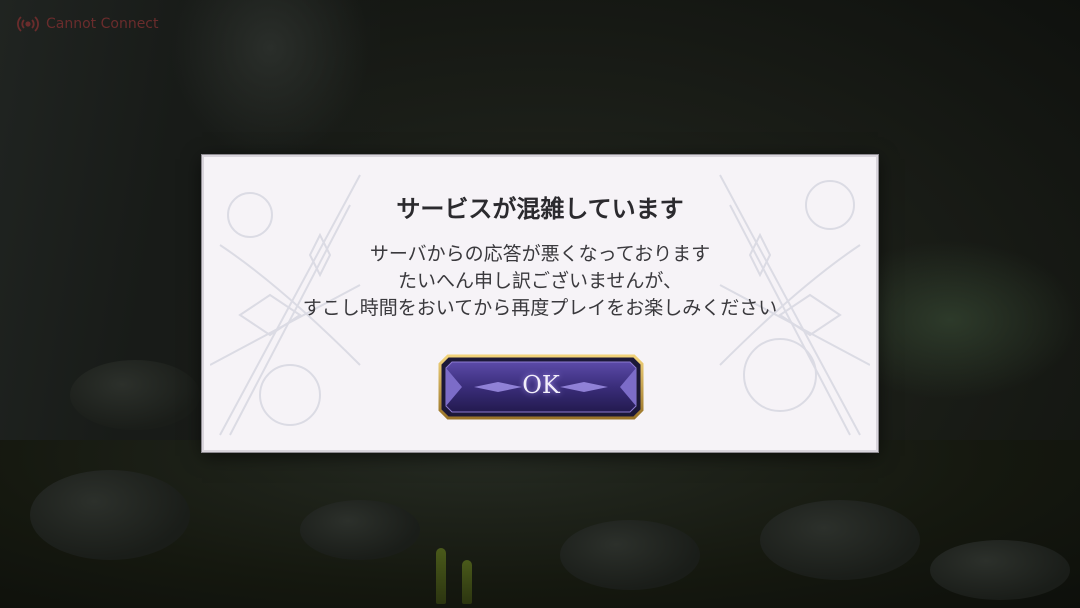 The image size is (1080, 608). I want to click on connection-status-text: Cannot Connect, so click(102, 24).